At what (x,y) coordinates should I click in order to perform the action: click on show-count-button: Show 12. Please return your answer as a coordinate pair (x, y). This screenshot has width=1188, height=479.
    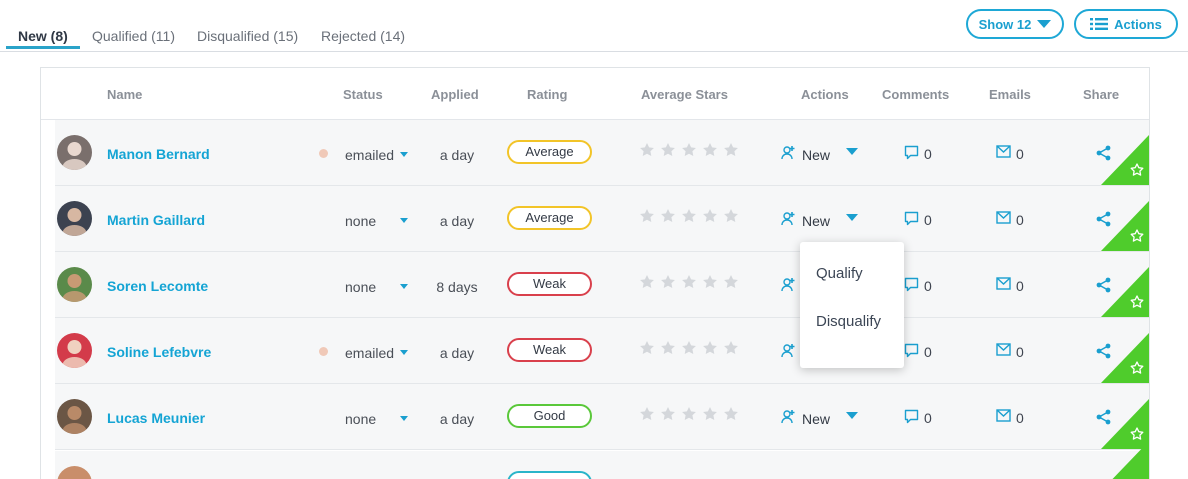
    Looking at the image, I should click on (1015, 24).